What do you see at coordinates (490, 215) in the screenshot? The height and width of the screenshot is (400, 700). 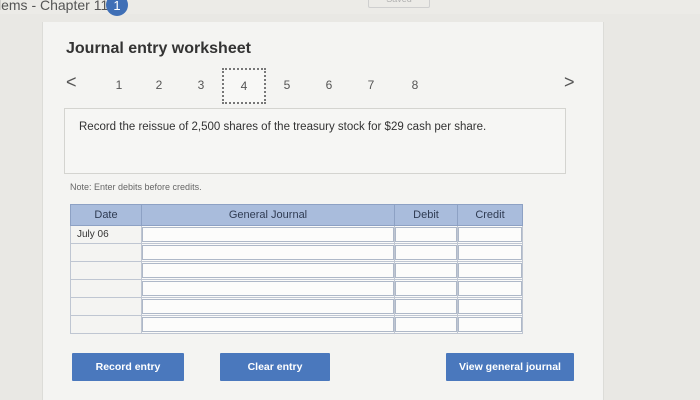 I see `header-credit: Credit` at bounding box center [490, 215].